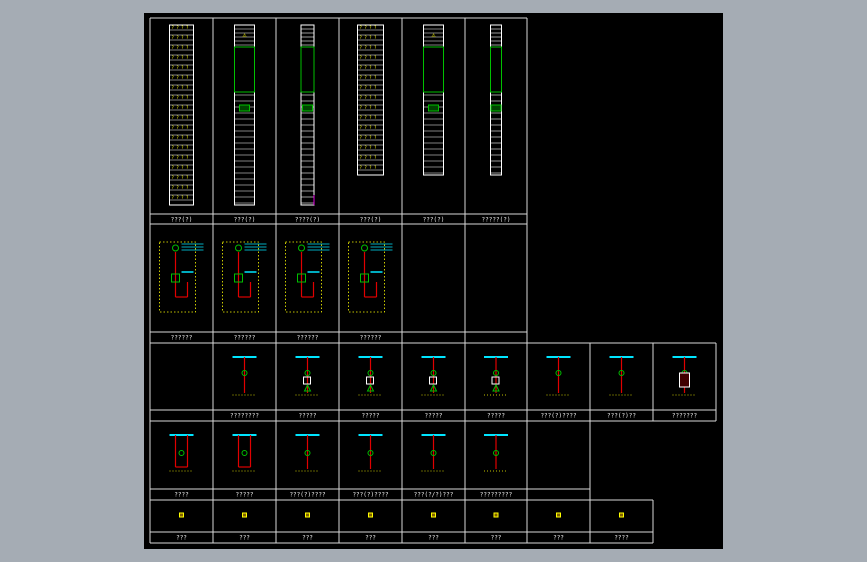 The image size is (867, 562). Describe the element at coordinates (433, 100) in the screenshot. I see `cabinet-elevation: ⚠` at that location.